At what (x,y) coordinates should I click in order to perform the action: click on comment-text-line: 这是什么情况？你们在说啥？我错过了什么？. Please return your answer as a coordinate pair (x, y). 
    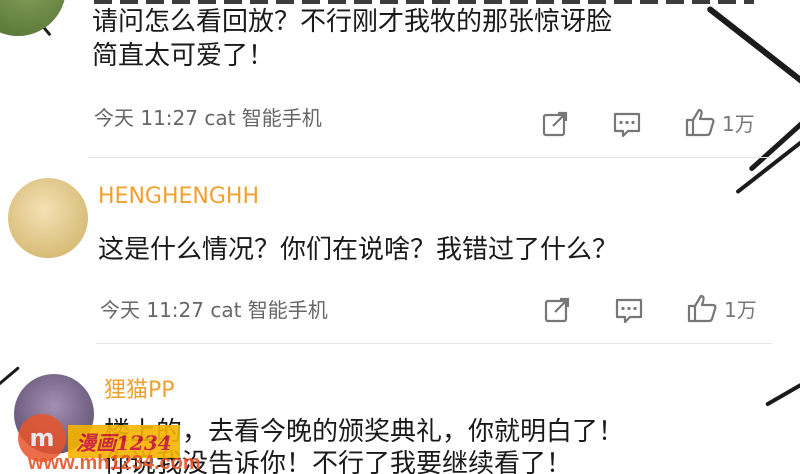
    Looking at the image, I should click on (358, 250).